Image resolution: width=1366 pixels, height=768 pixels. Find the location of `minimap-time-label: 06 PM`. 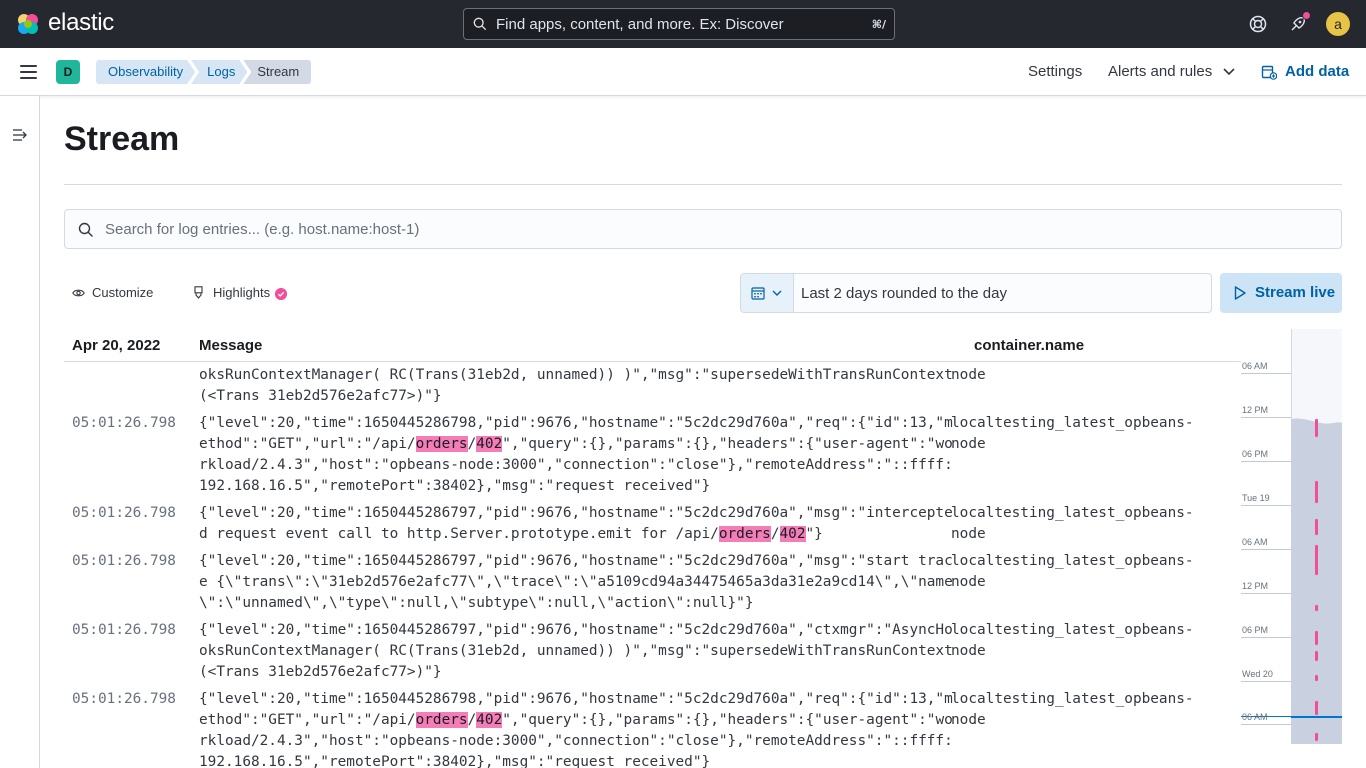

minimap-time-label: 06 PM is located at coordinates (1255, 630).